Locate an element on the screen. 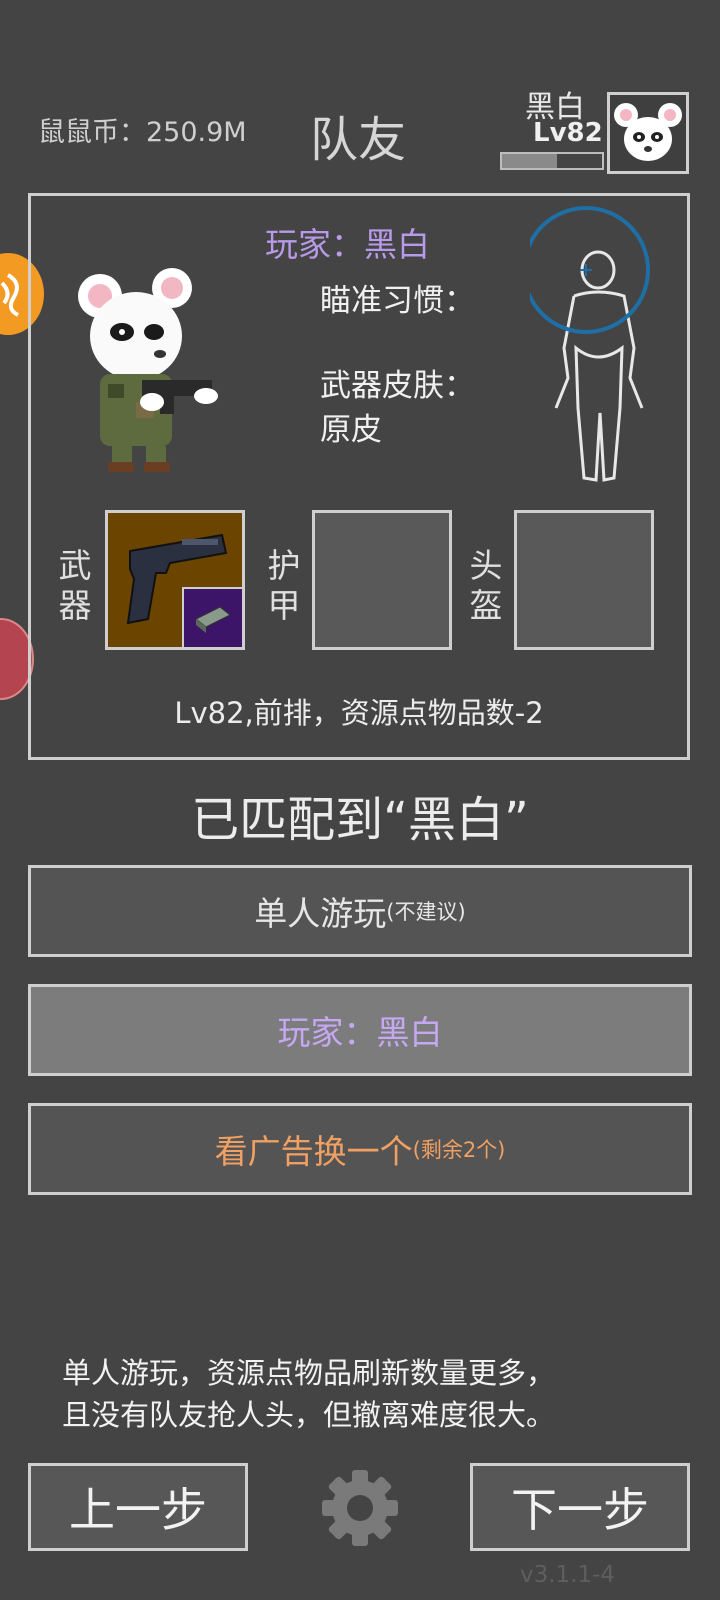 Image resolution: width=720 pixels, height=1600 pixels. previous-step-button: 上一步 is located at coordinates (138, 1507).